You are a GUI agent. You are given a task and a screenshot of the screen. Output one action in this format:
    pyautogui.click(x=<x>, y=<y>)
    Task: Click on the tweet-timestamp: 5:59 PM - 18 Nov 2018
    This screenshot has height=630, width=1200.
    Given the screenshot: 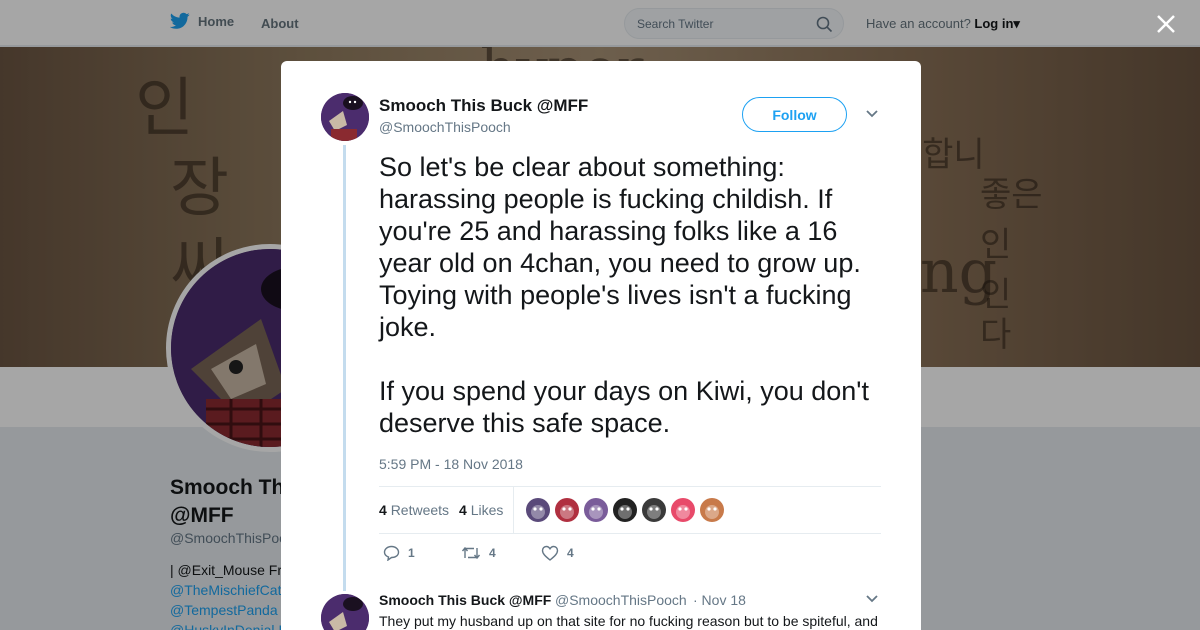 What is the action you would take?
    pyautogui.click(x=451, y=464)
    